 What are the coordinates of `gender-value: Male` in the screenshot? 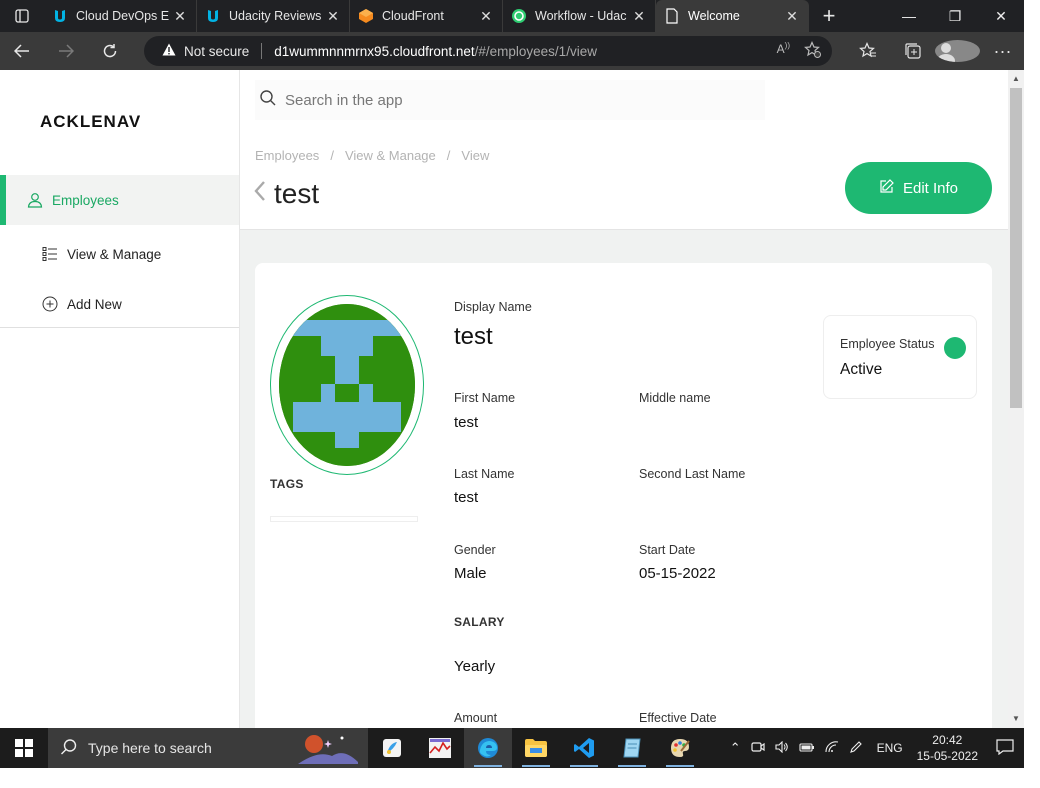 It's located at (470, 573).